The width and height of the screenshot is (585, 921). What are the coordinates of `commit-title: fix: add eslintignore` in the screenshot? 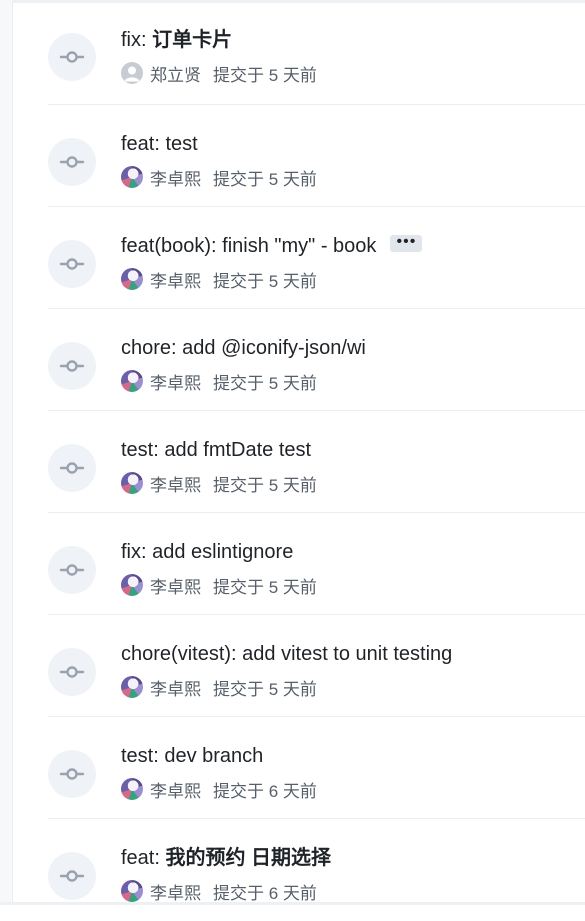 It's located at (207, 552).